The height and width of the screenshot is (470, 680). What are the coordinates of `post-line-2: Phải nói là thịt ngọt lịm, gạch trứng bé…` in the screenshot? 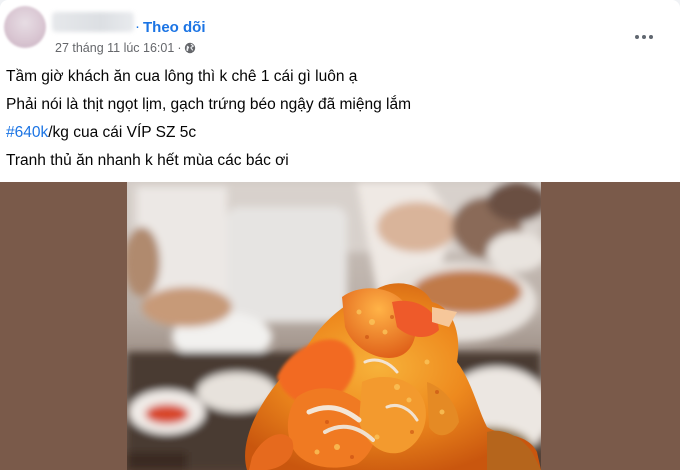 It's located at (208, 104).